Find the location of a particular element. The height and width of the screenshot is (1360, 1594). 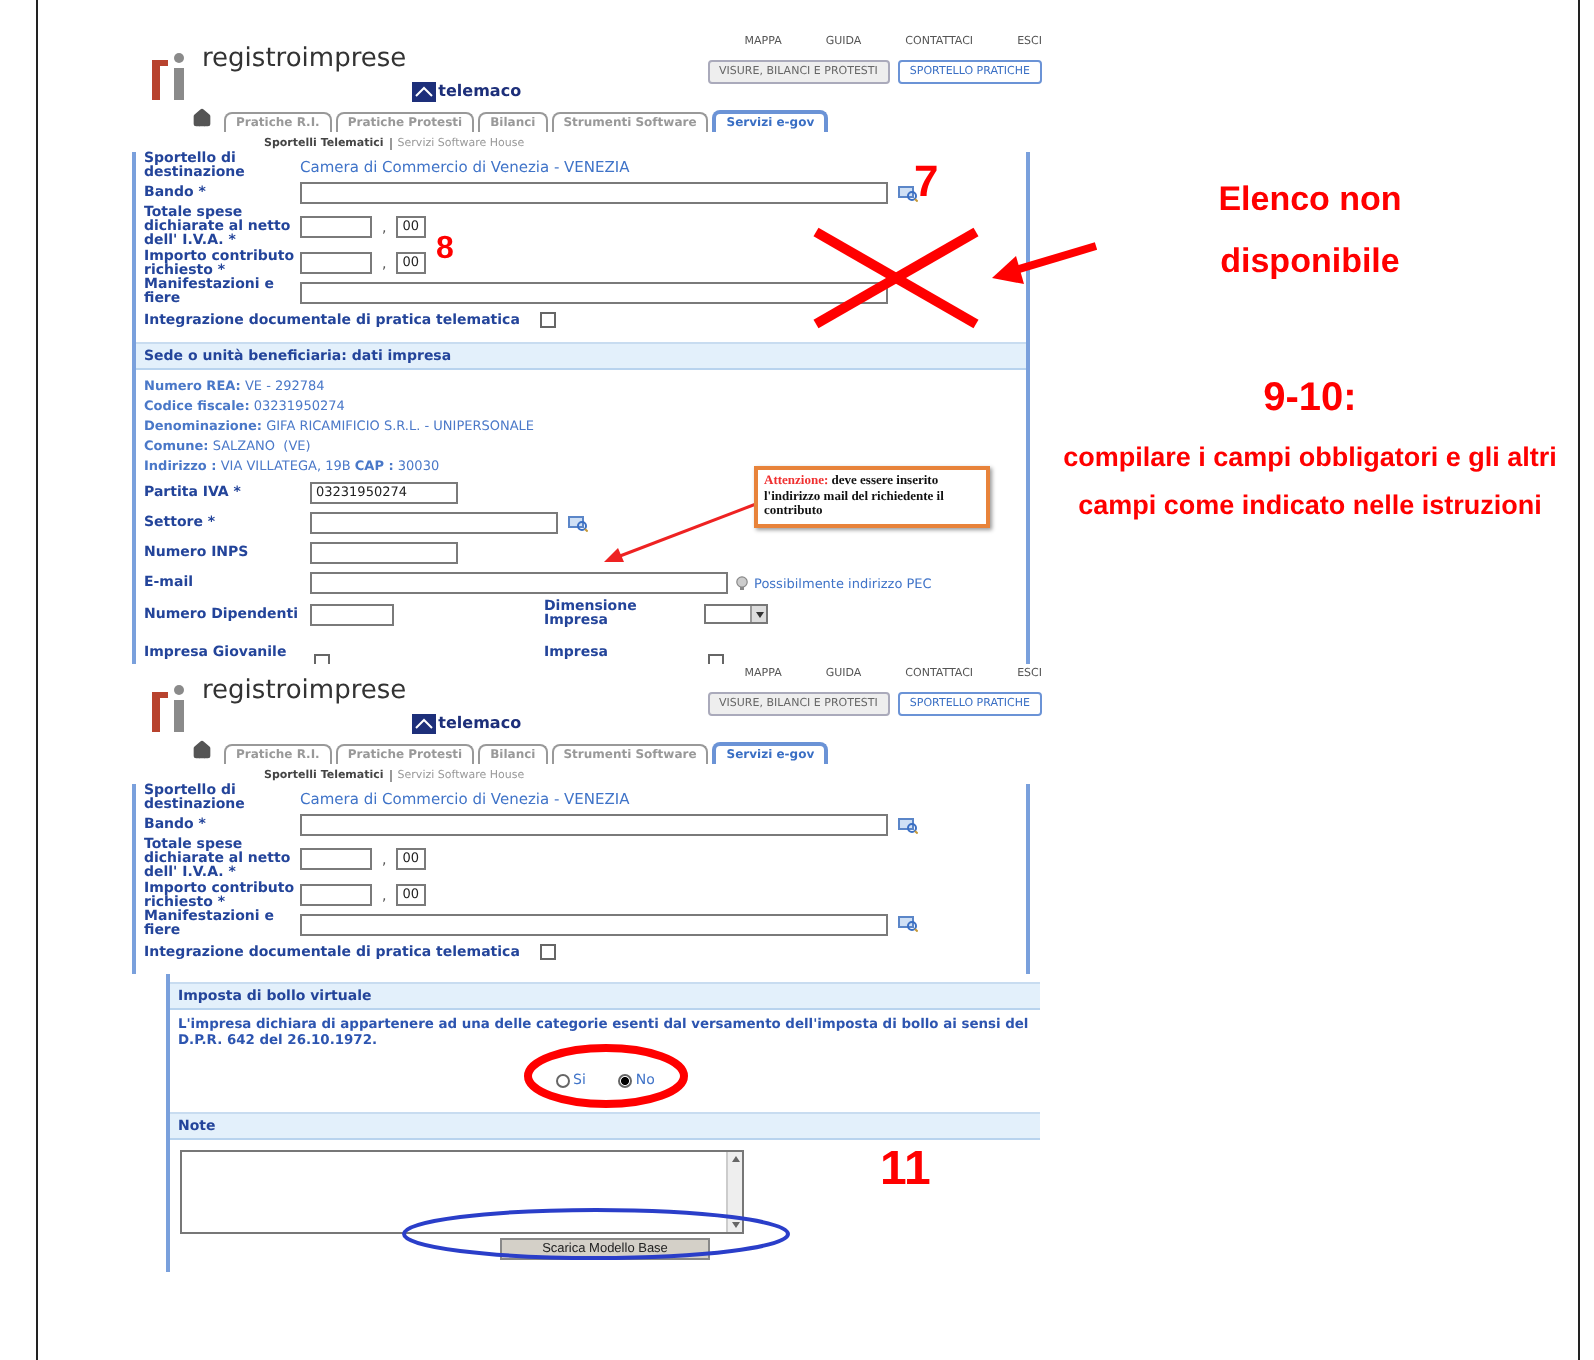

annotation-text: compilare i campi obbligatori e gli altri campi come indicato nelle istruzioni is located at coordinates (1310, 482).